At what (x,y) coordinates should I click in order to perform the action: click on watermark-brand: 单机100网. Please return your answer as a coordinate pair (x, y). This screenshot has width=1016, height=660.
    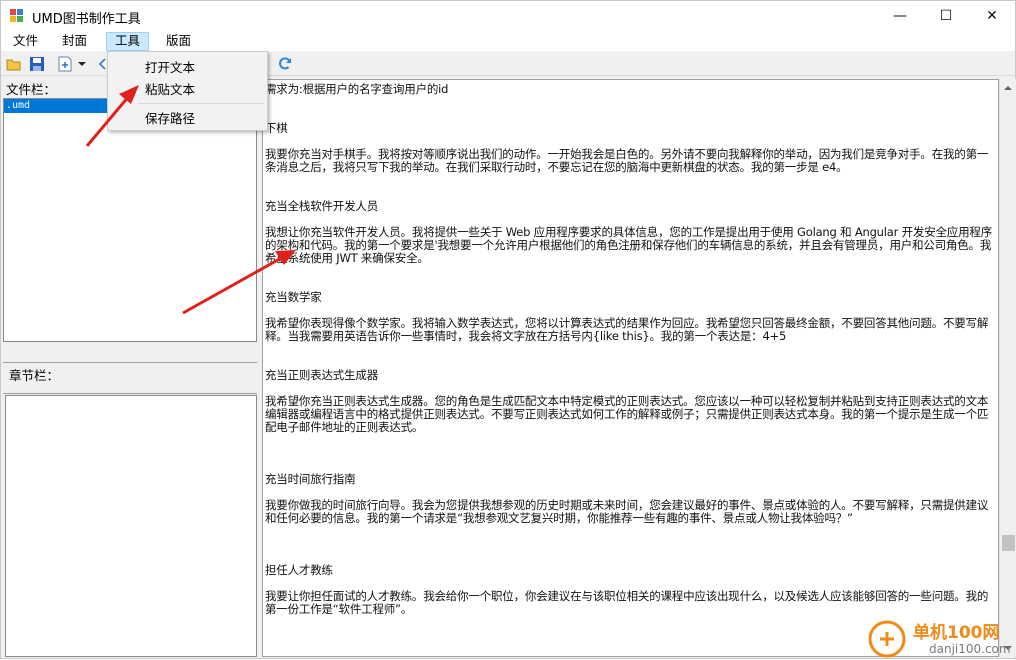
    Looking at the image, I should click on (956, 633).